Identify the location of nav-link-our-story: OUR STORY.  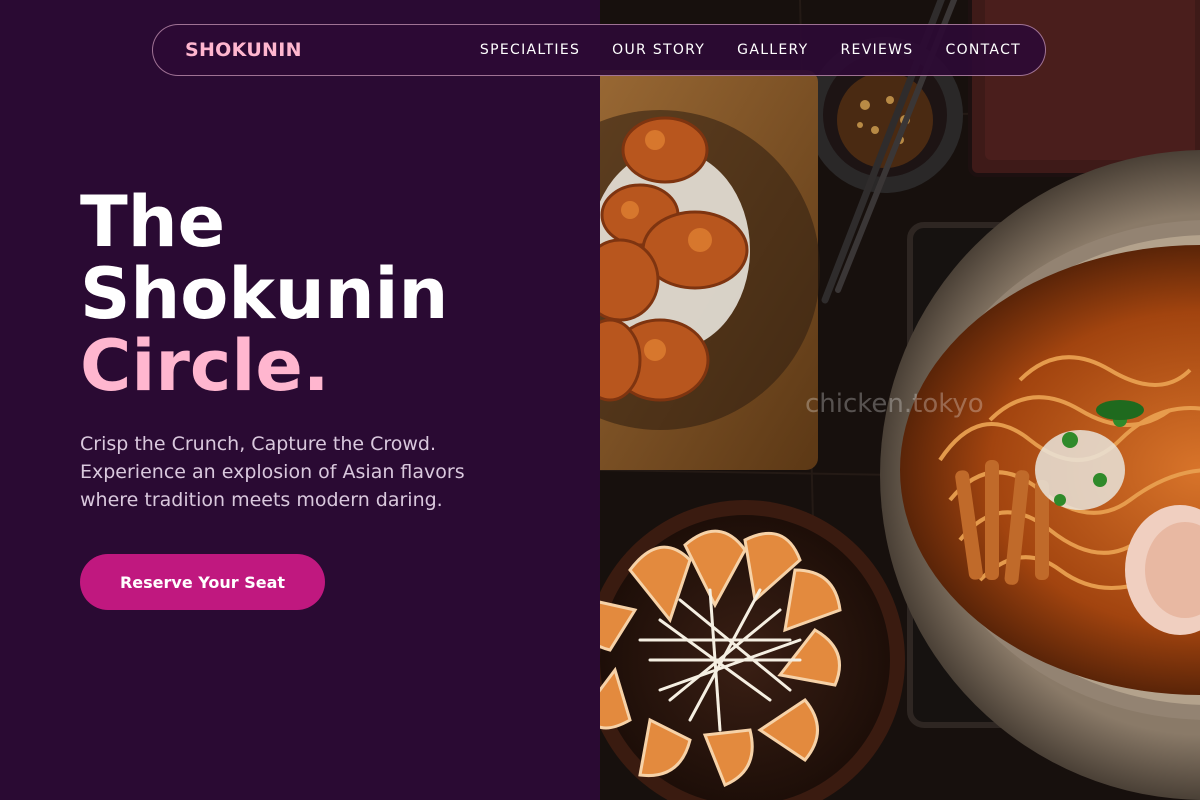
(658, 50).